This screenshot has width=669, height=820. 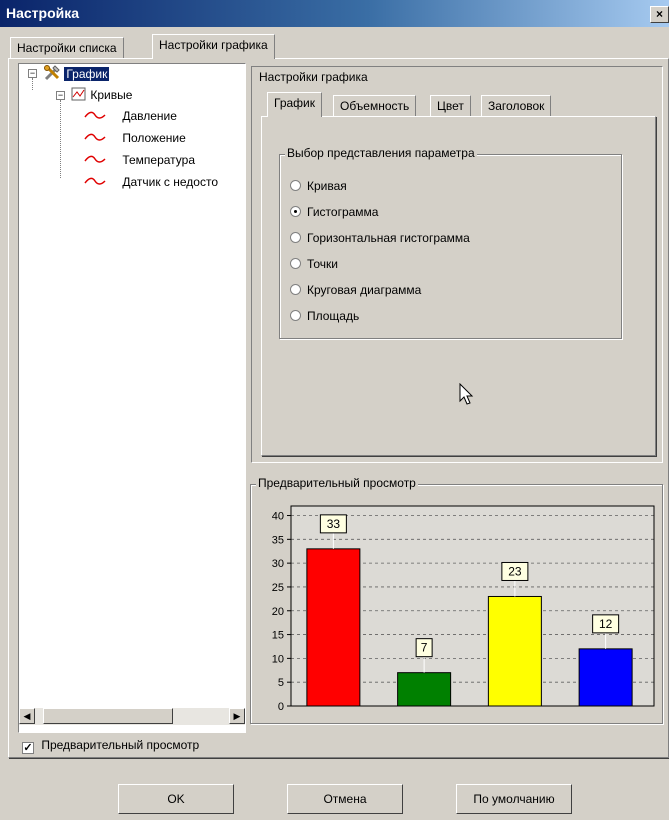 I want to click on tab-color: Цвет, so click(x=450, y=106).